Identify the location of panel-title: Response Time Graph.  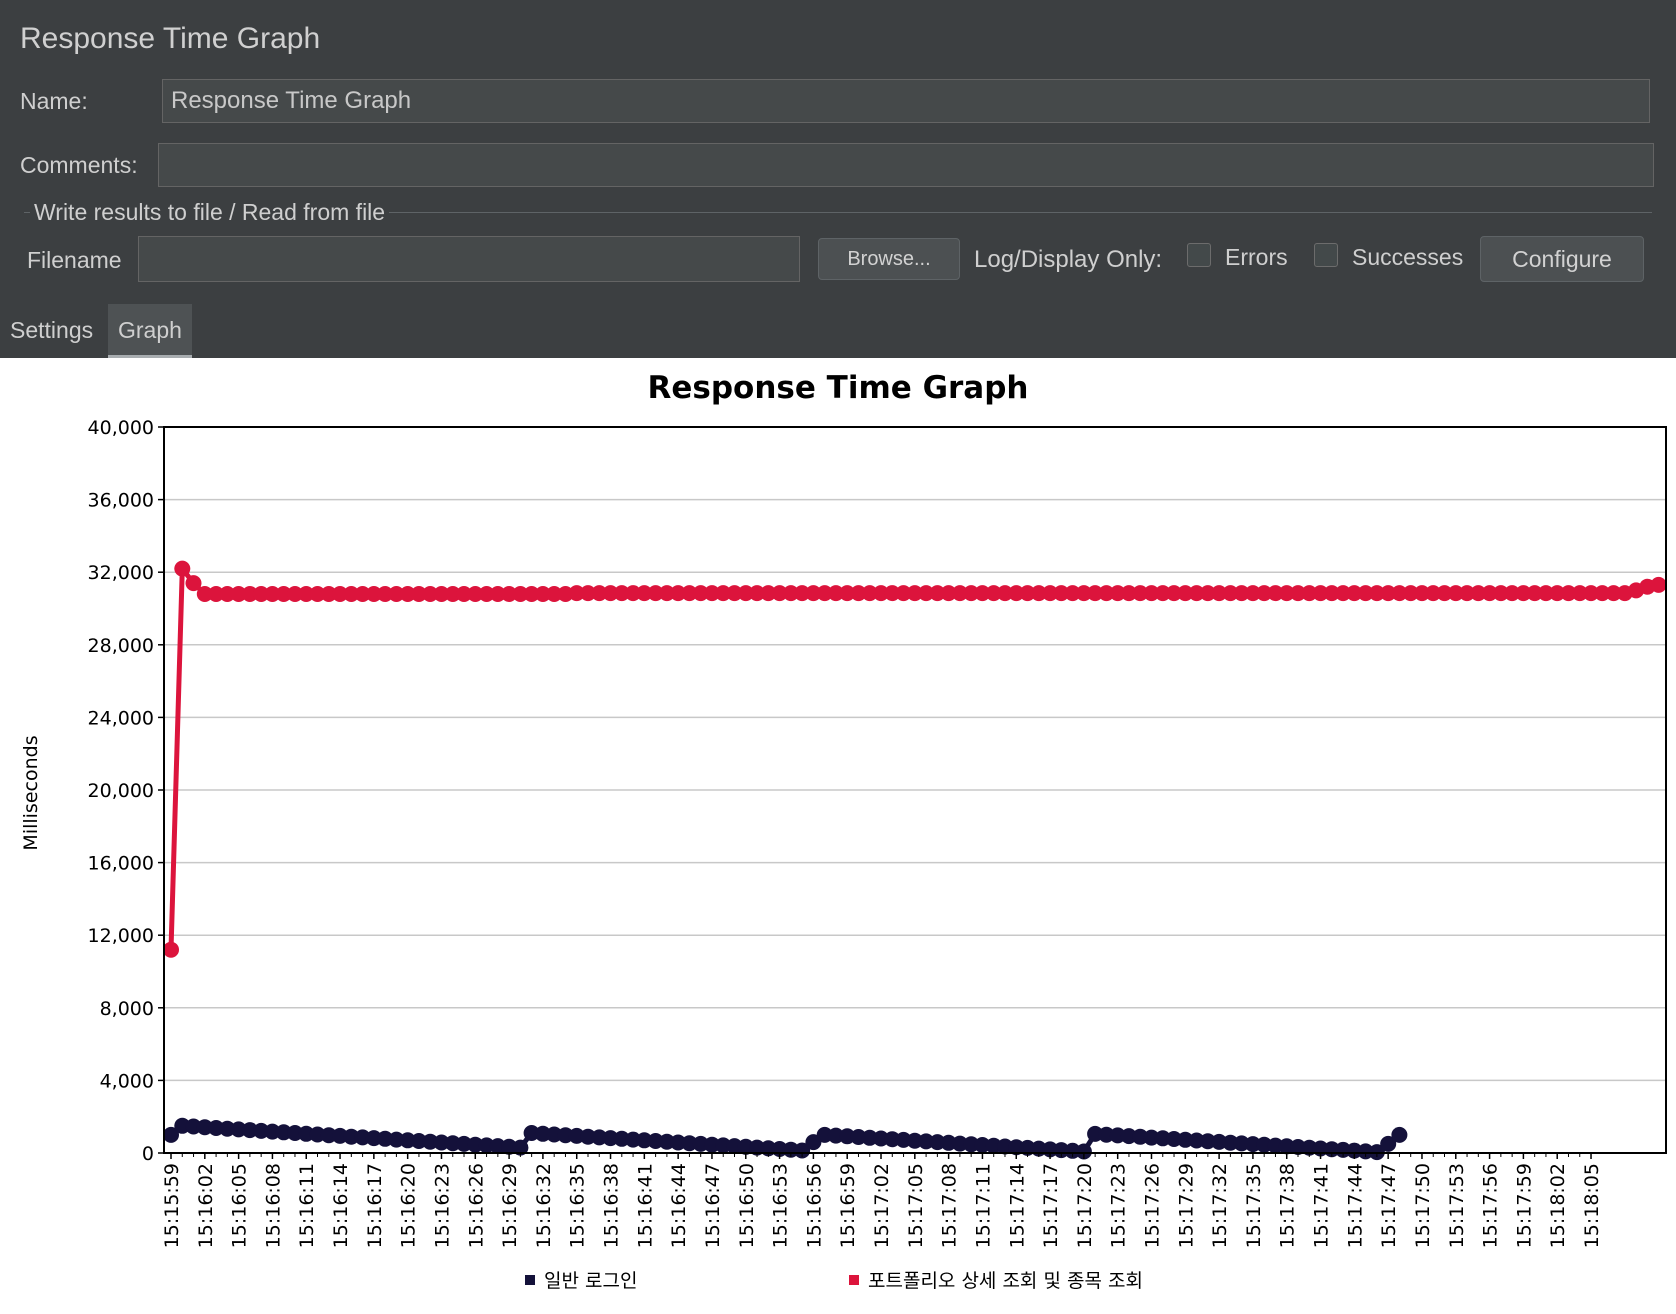
(170, 38).